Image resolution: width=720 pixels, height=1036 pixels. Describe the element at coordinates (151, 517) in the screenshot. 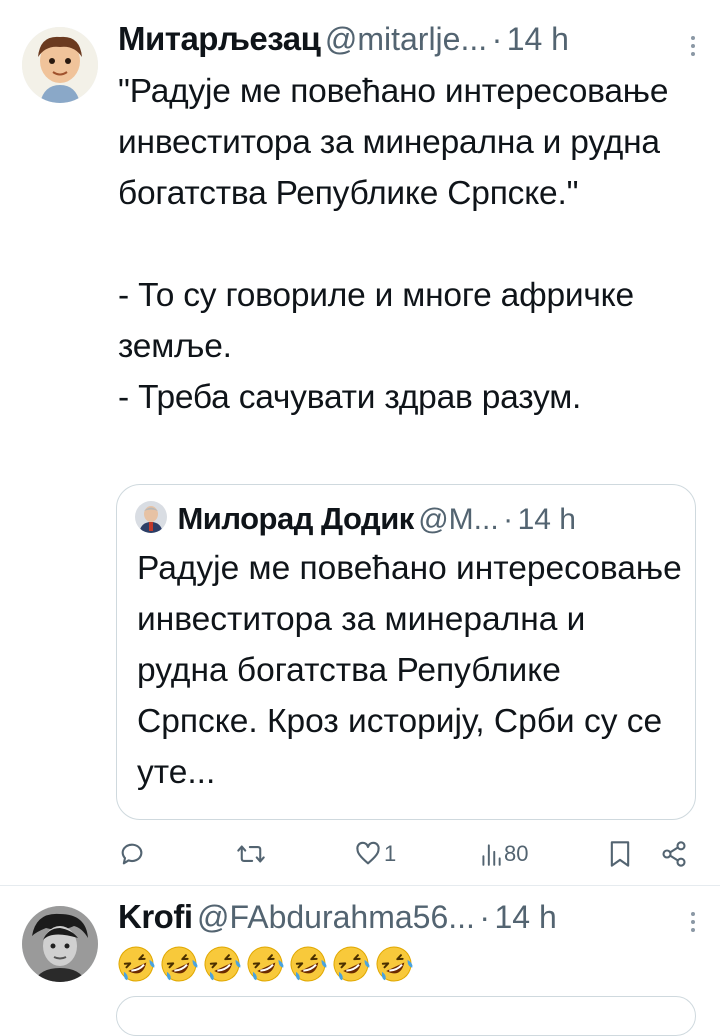

I see `quoted-avatar` at that location.